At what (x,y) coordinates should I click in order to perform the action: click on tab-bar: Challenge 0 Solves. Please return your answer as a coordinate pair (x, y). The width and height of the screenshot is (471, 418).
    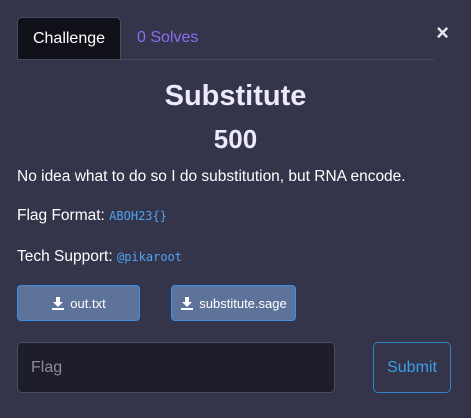
    Looking at the image, I should click on (225, 38).